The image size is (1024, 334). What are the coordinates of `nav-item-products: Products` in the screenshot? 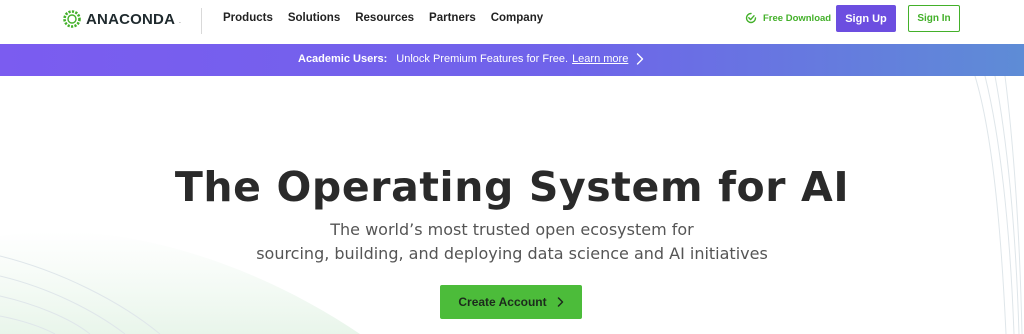 It's located at (248, 18).